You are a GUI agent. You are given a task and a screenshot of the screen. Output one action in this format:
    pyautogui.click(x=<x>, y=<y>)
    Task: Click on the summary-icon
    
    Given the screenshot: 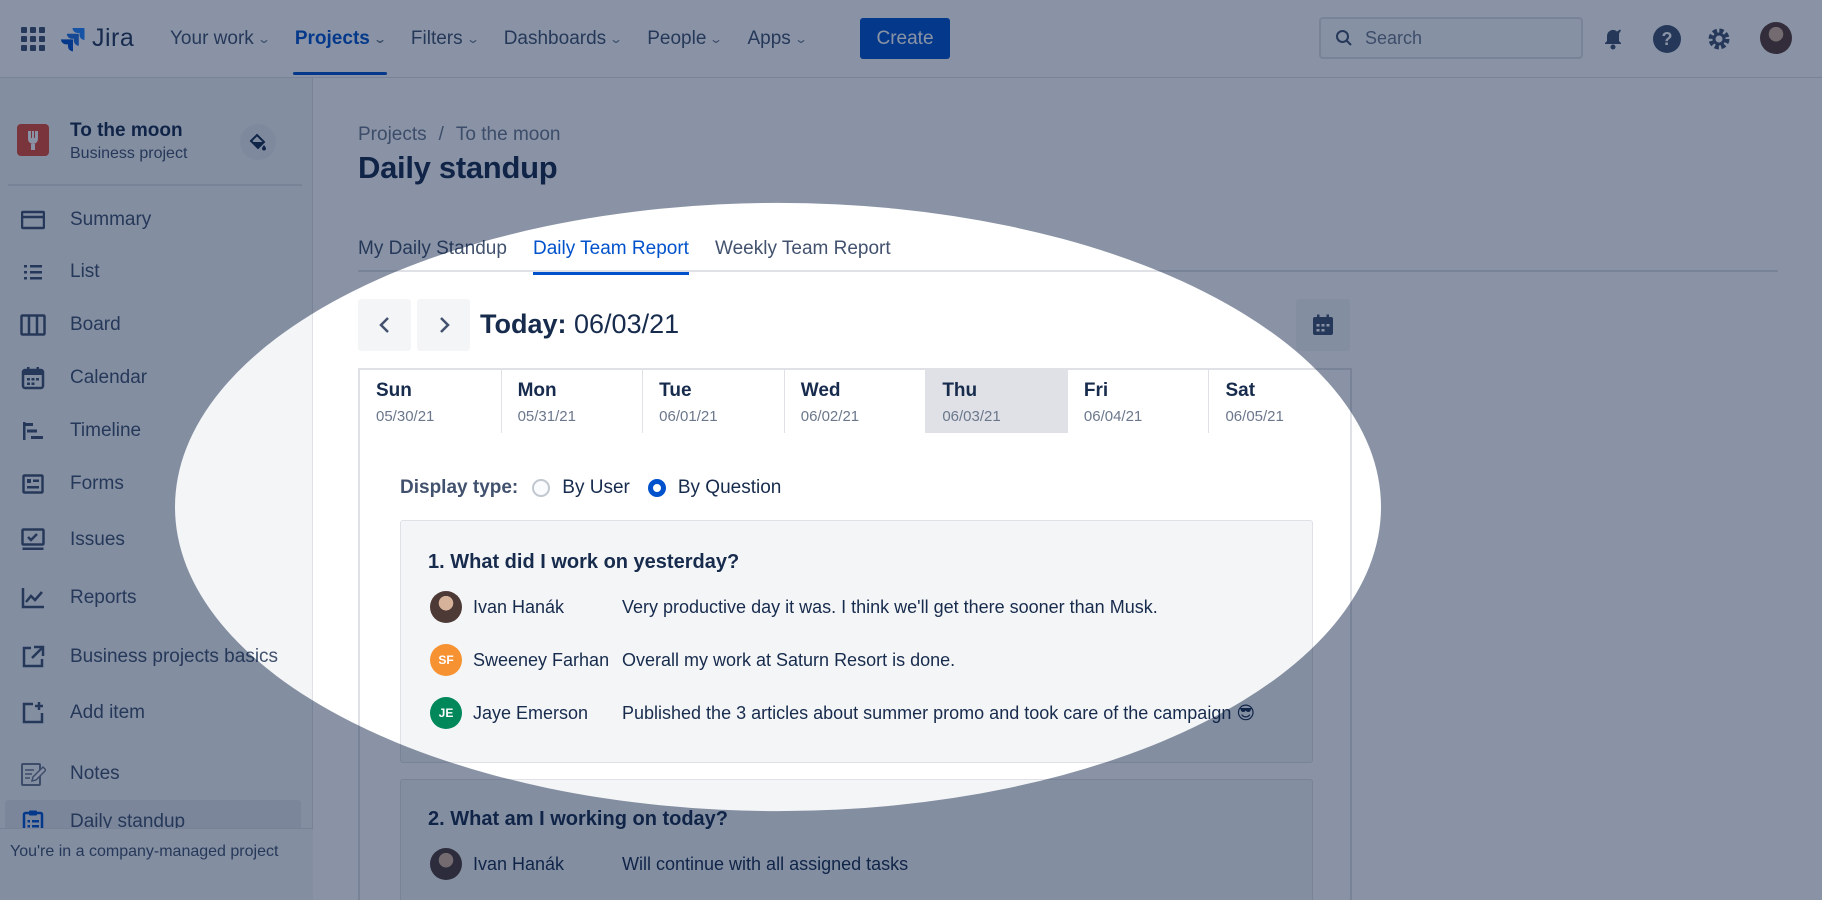 What is the action you would take?
    pyautogui.click(x=33, y=220)
    